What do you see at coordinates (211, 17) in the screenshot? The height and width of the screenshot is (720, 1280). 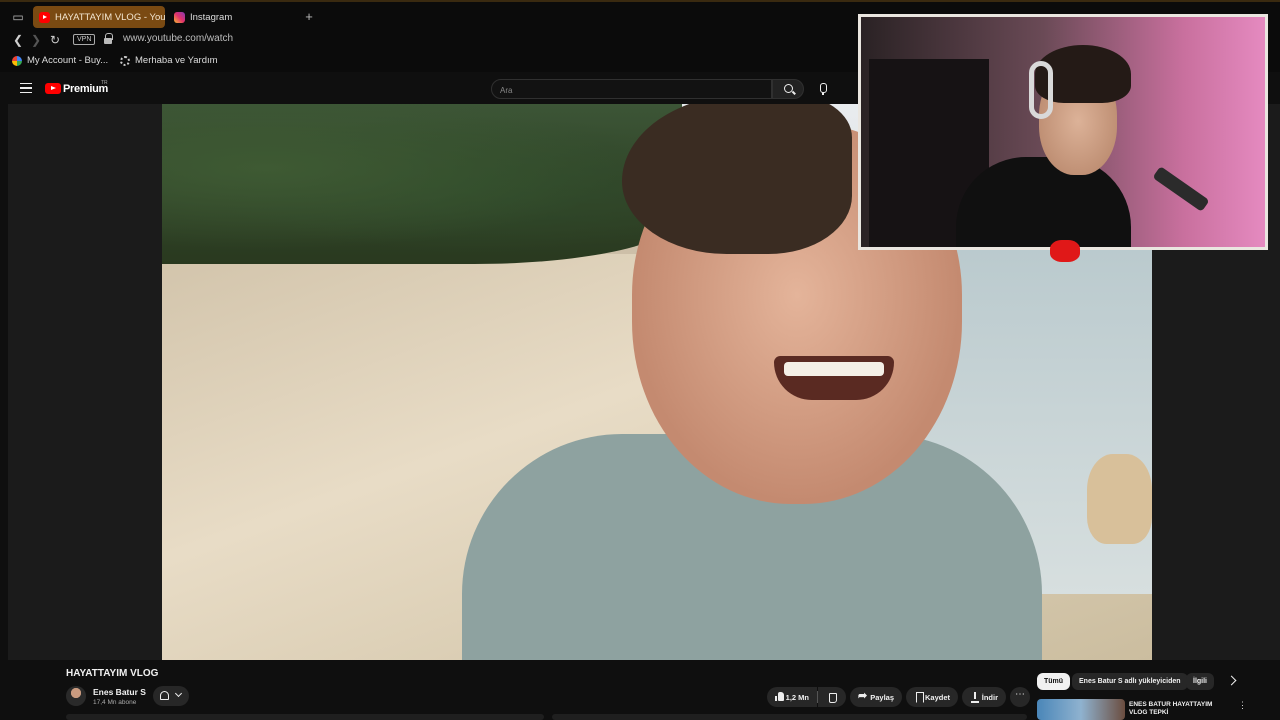 I see `tab-label: Instagram` at bounding box center [211, 17].